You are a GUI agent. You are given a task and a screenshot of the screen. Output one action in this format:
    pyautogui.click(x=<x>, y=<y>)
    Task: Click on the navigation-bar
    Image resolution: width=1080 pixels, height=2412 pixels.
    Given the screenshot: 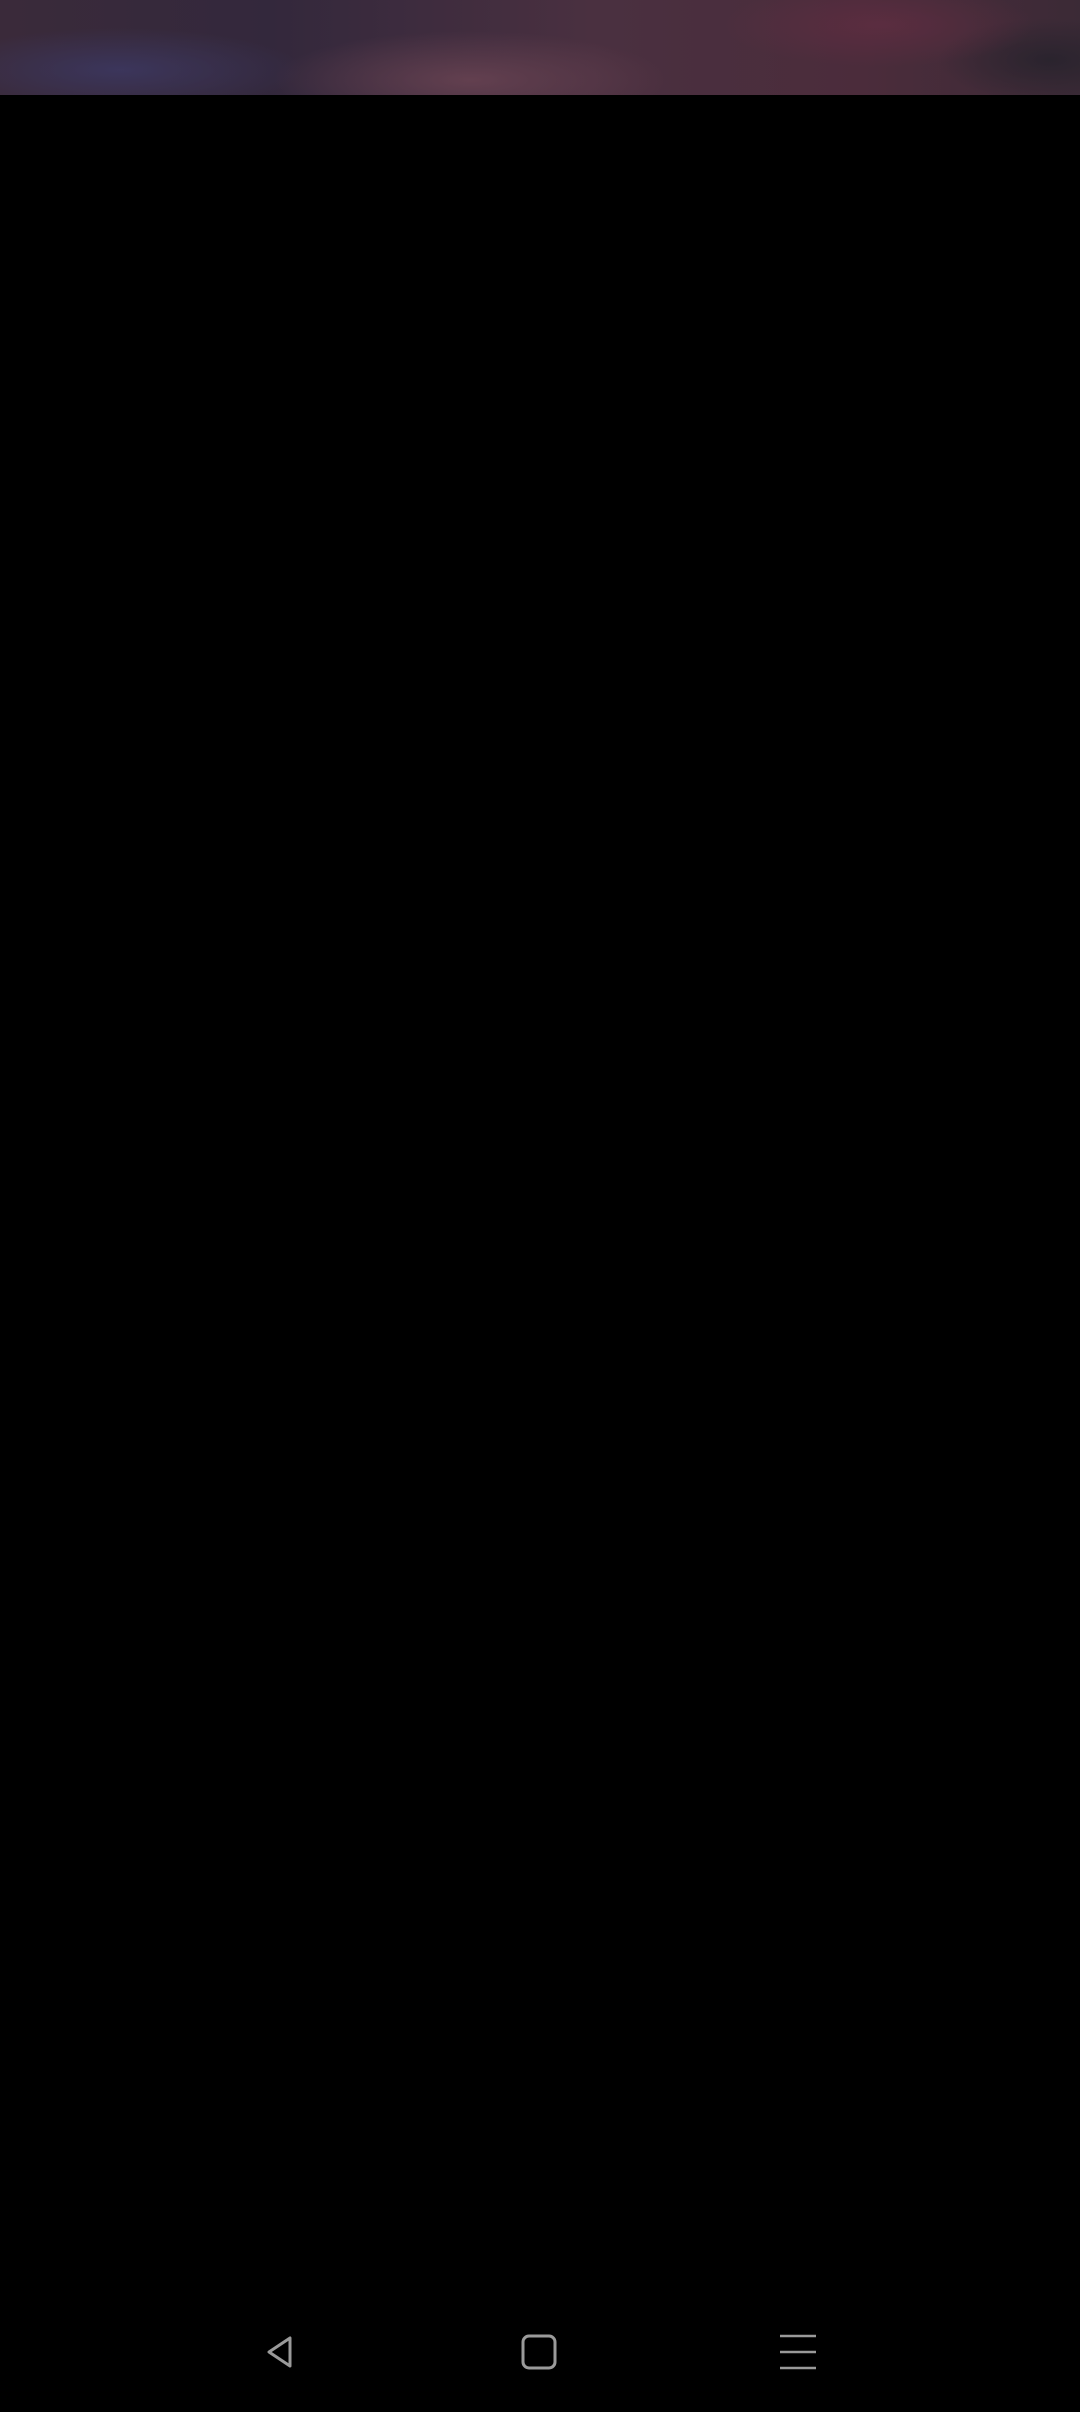 What is the action you would take?
    pyautogui.click(x=540, y=2352)
    